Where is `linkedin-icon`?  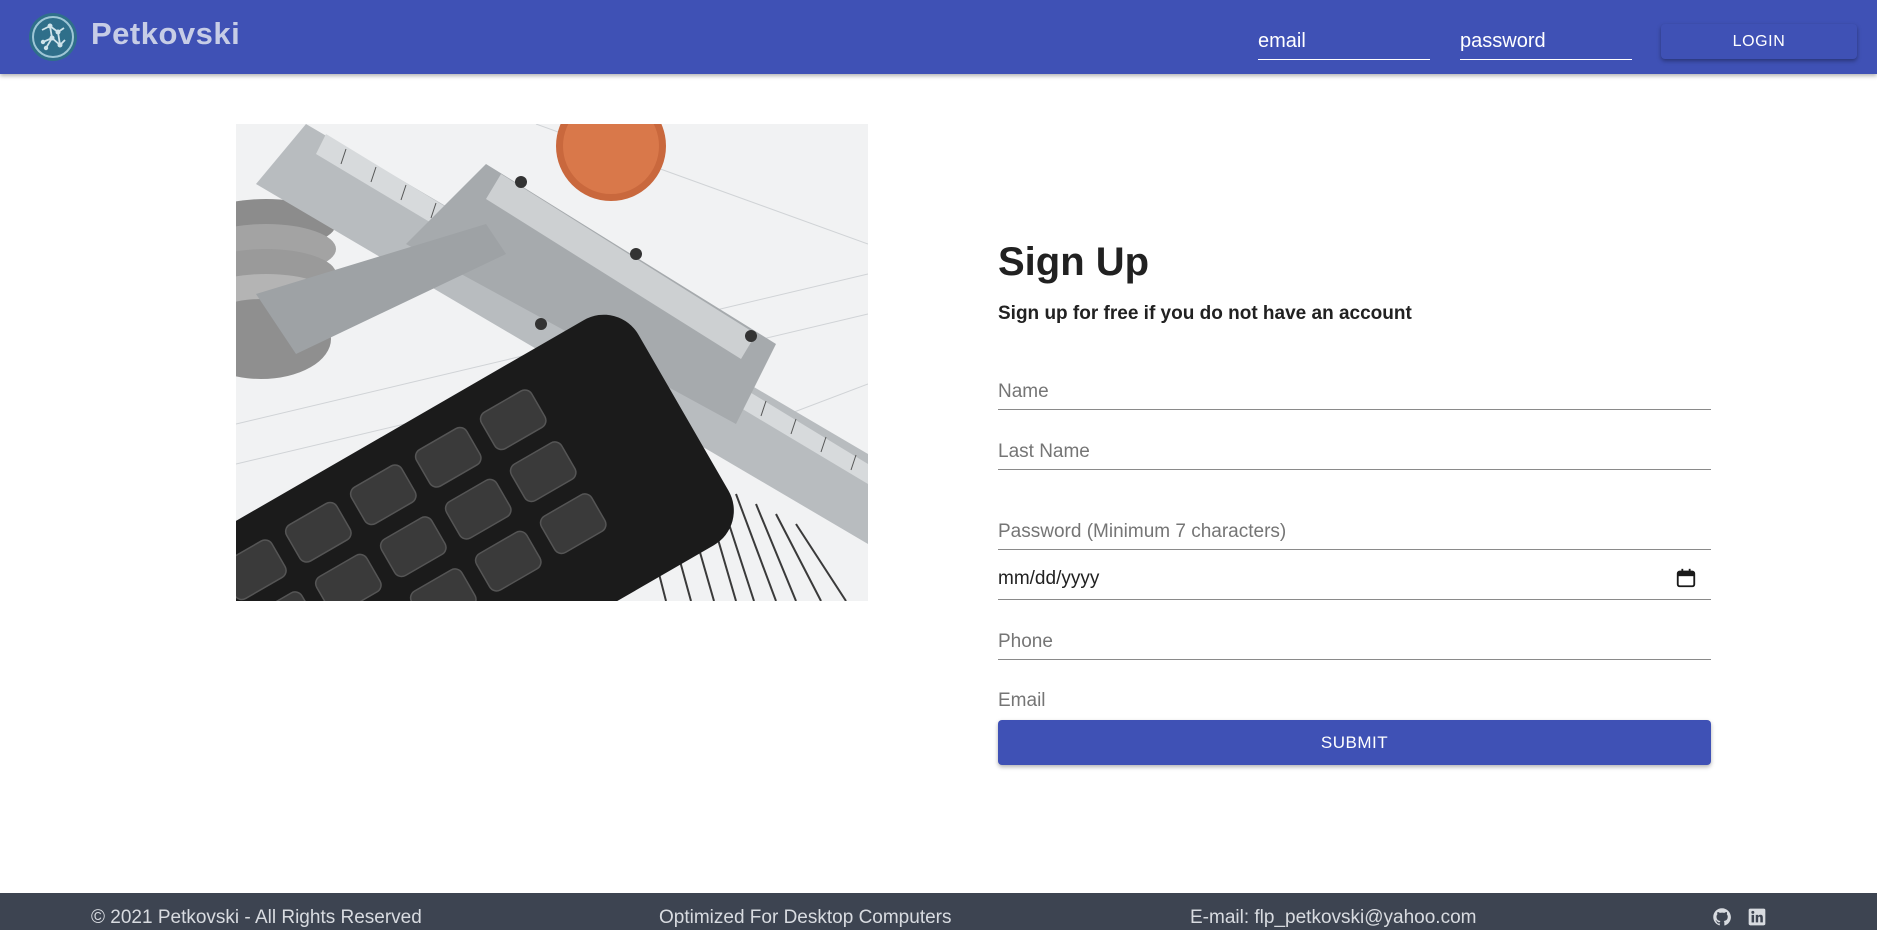 linkedin-icon is located at coordinates (1757, 917).